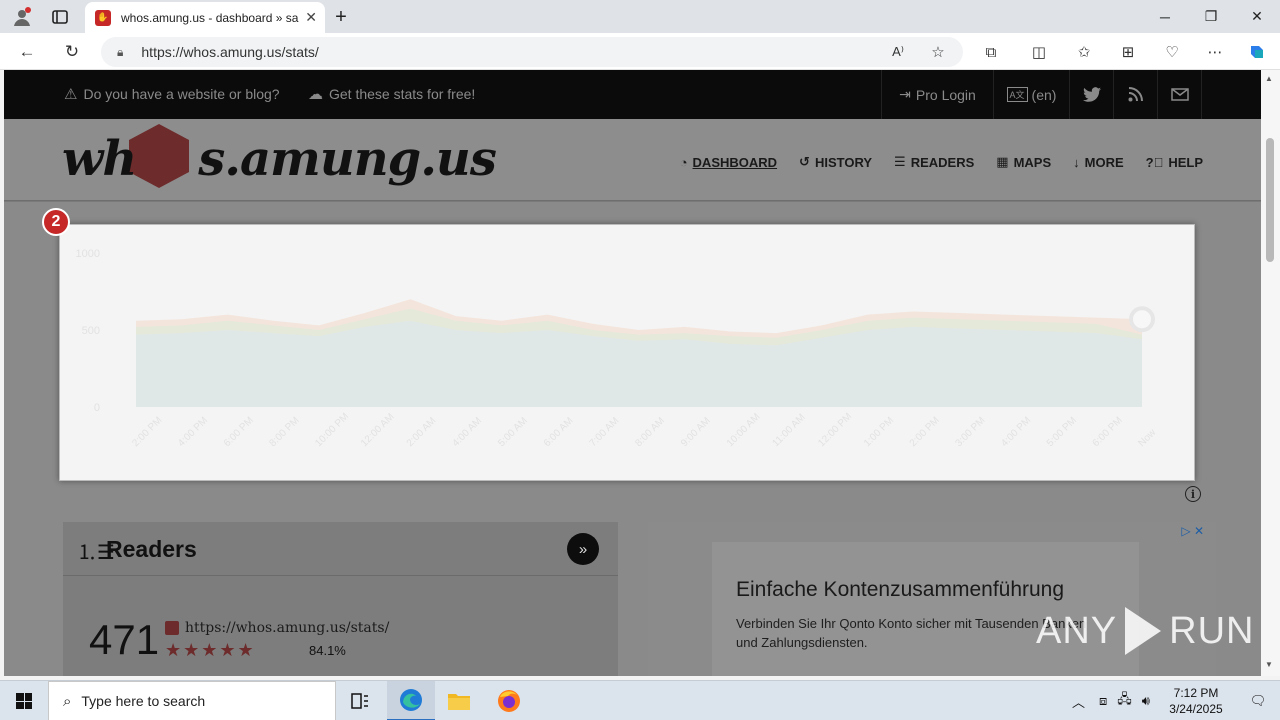 The image size is (1280, 720). What do you see at coordinates (1257, 52) in the screenshot?
I see `copilot-icon` at bounding box center [1257, 52].